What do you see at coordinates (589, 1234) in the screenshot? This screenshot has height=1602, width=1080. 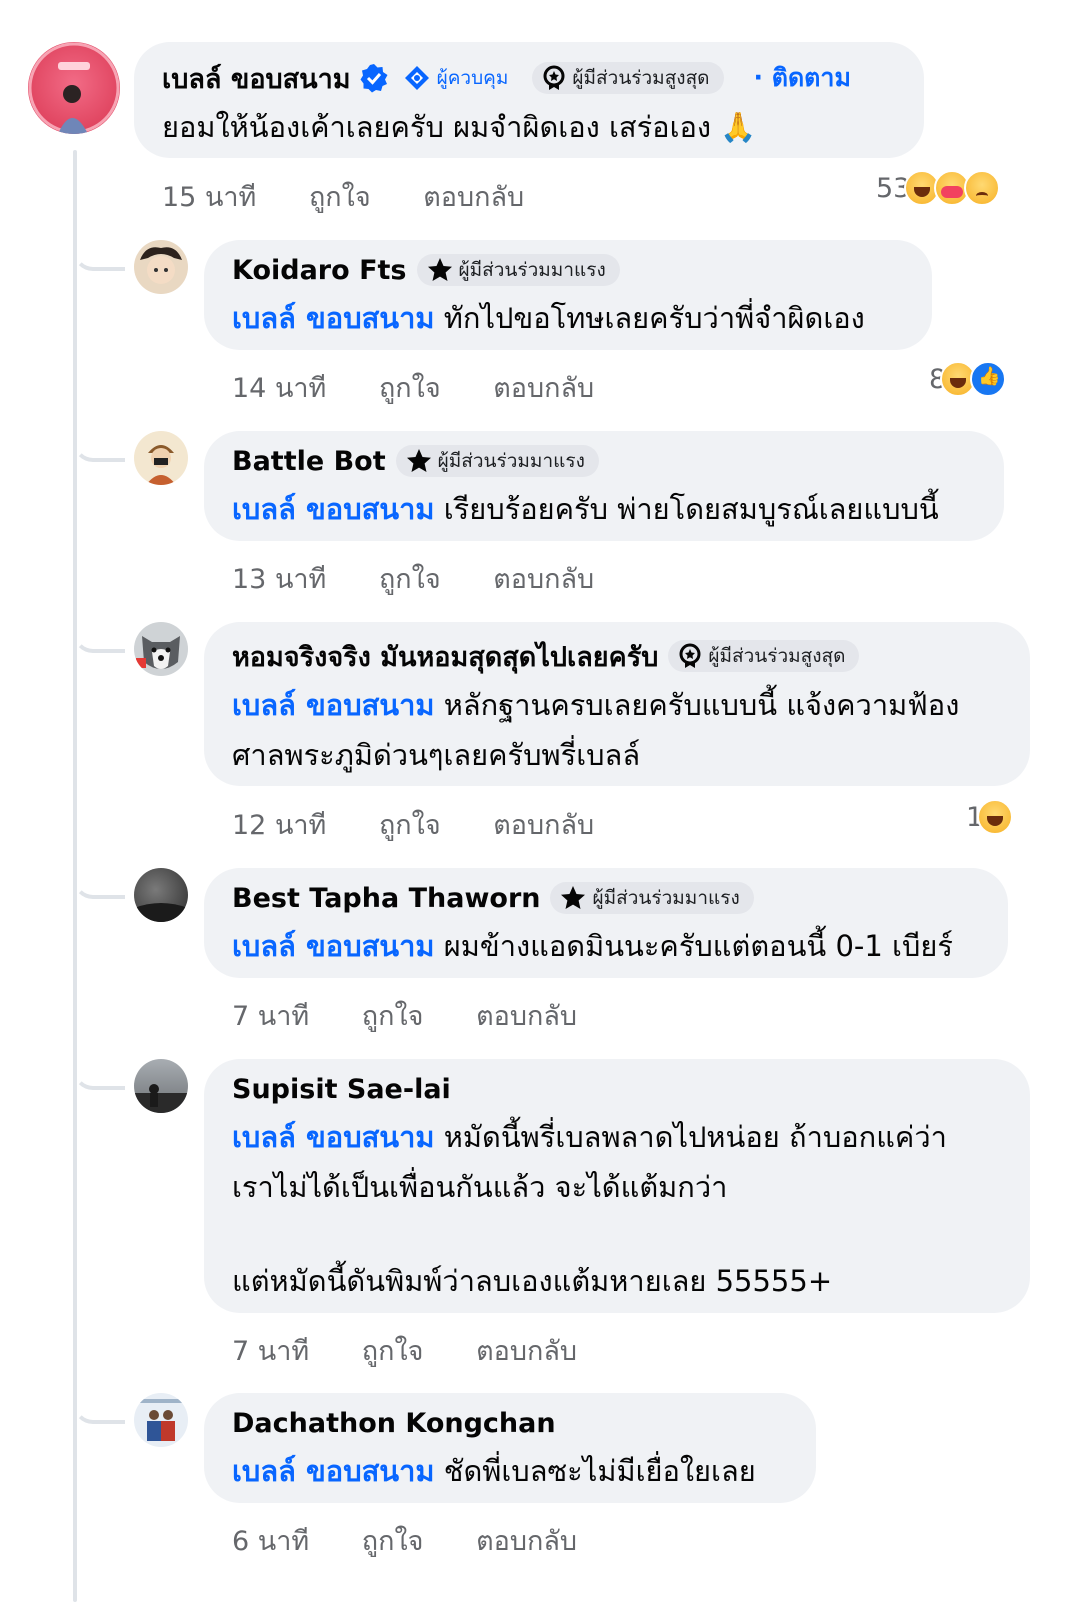 I see `reply-body-line` at bounding box center [589, 1234].